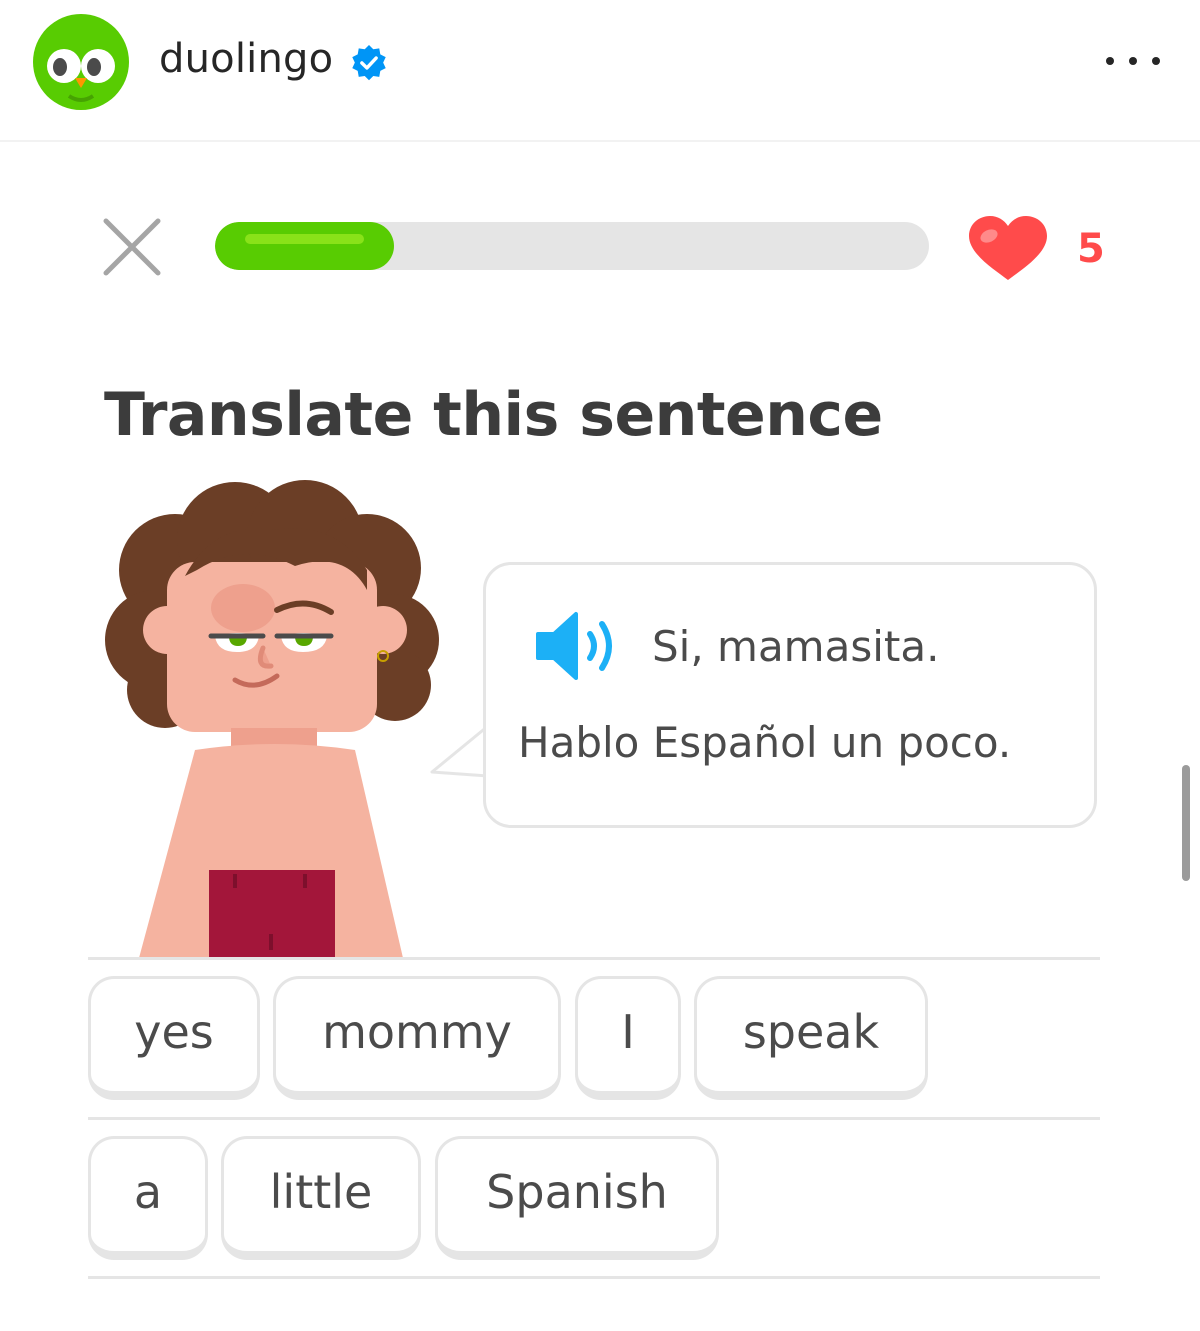 This screenshot has width=1200, height=1331. I want to click on bubble-tail-joint, so click(489, 750).